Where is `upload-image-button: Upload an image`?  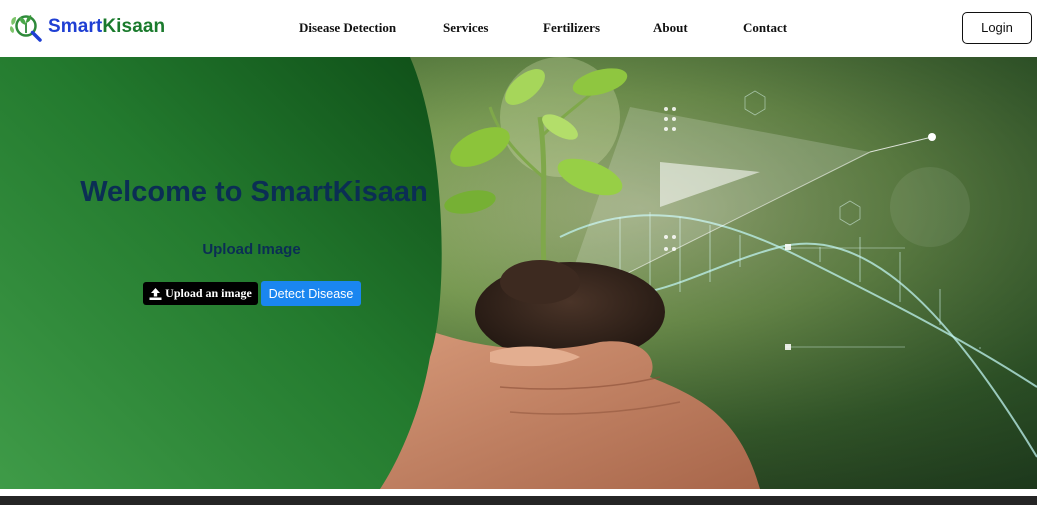
upload-image-button: Upload an image is located at coordinates (200, 293).